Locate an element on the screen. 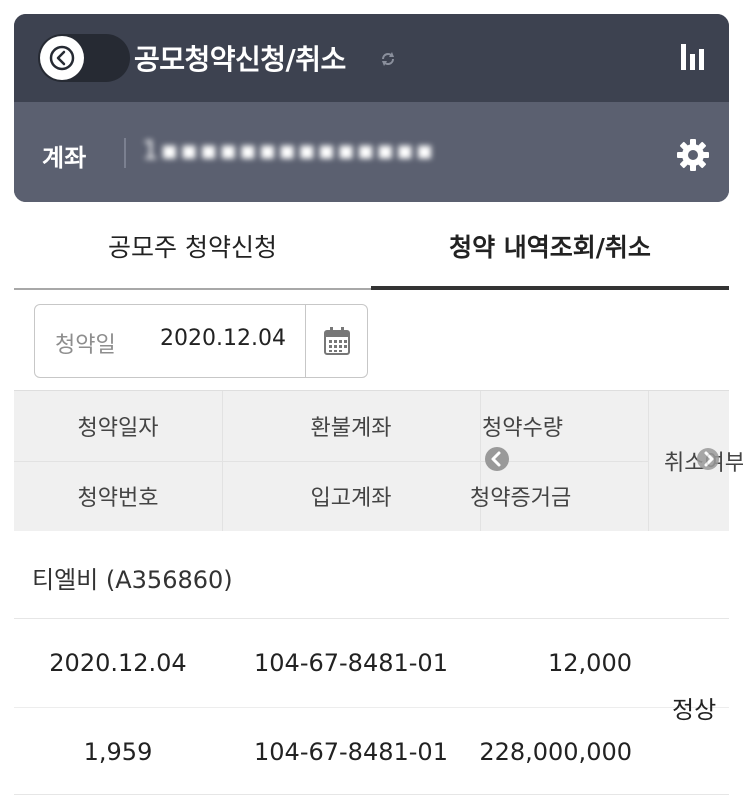 The width and height of the screenshot is (743, 796). account-number: 1▪▪▪▪▪▪▪▪▪▪▪▪▪▪ is located at coordinates (288, 151).